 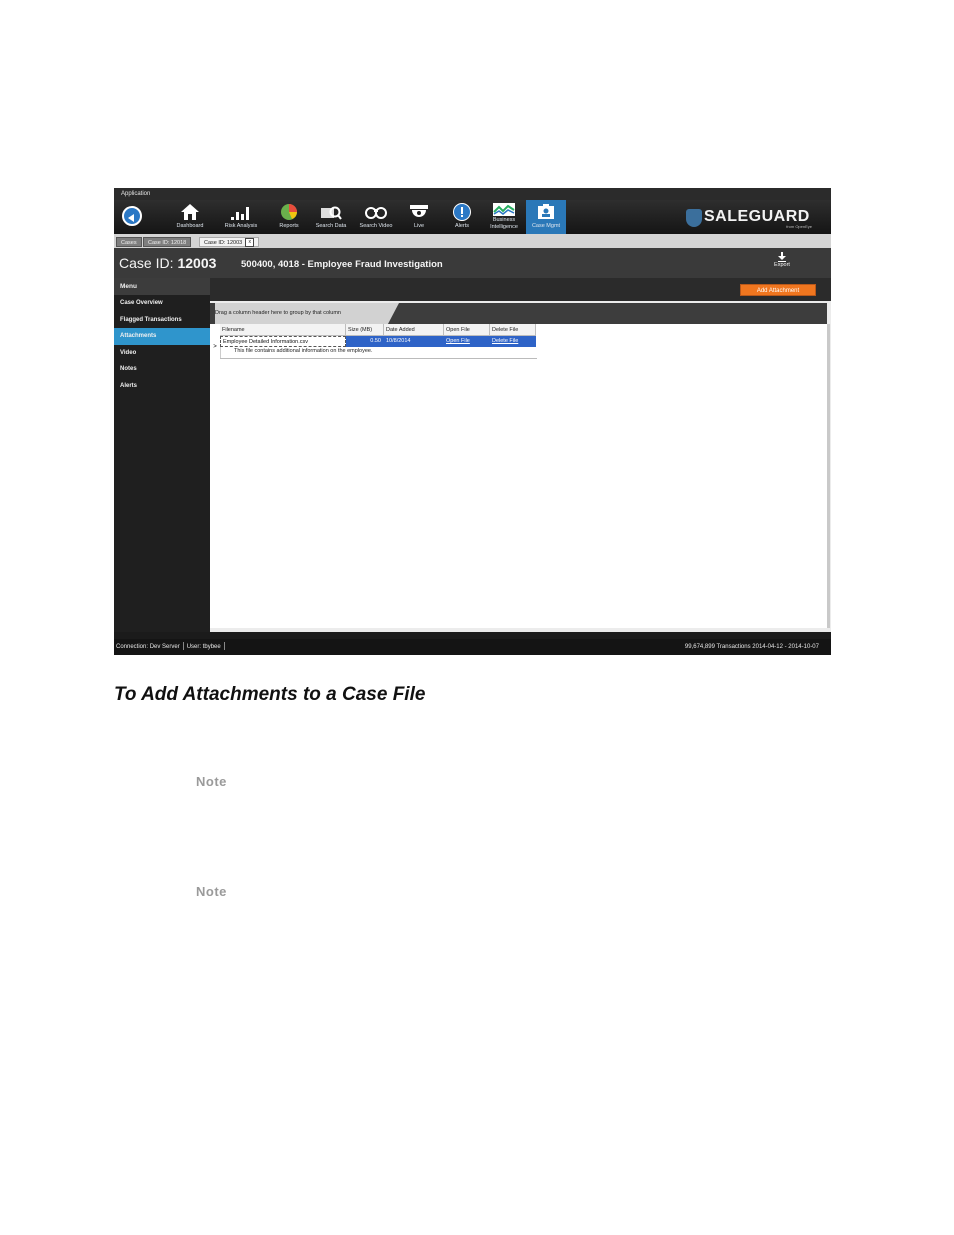 I want to click on app-title-bar: Application, so click(x=472, y=194).